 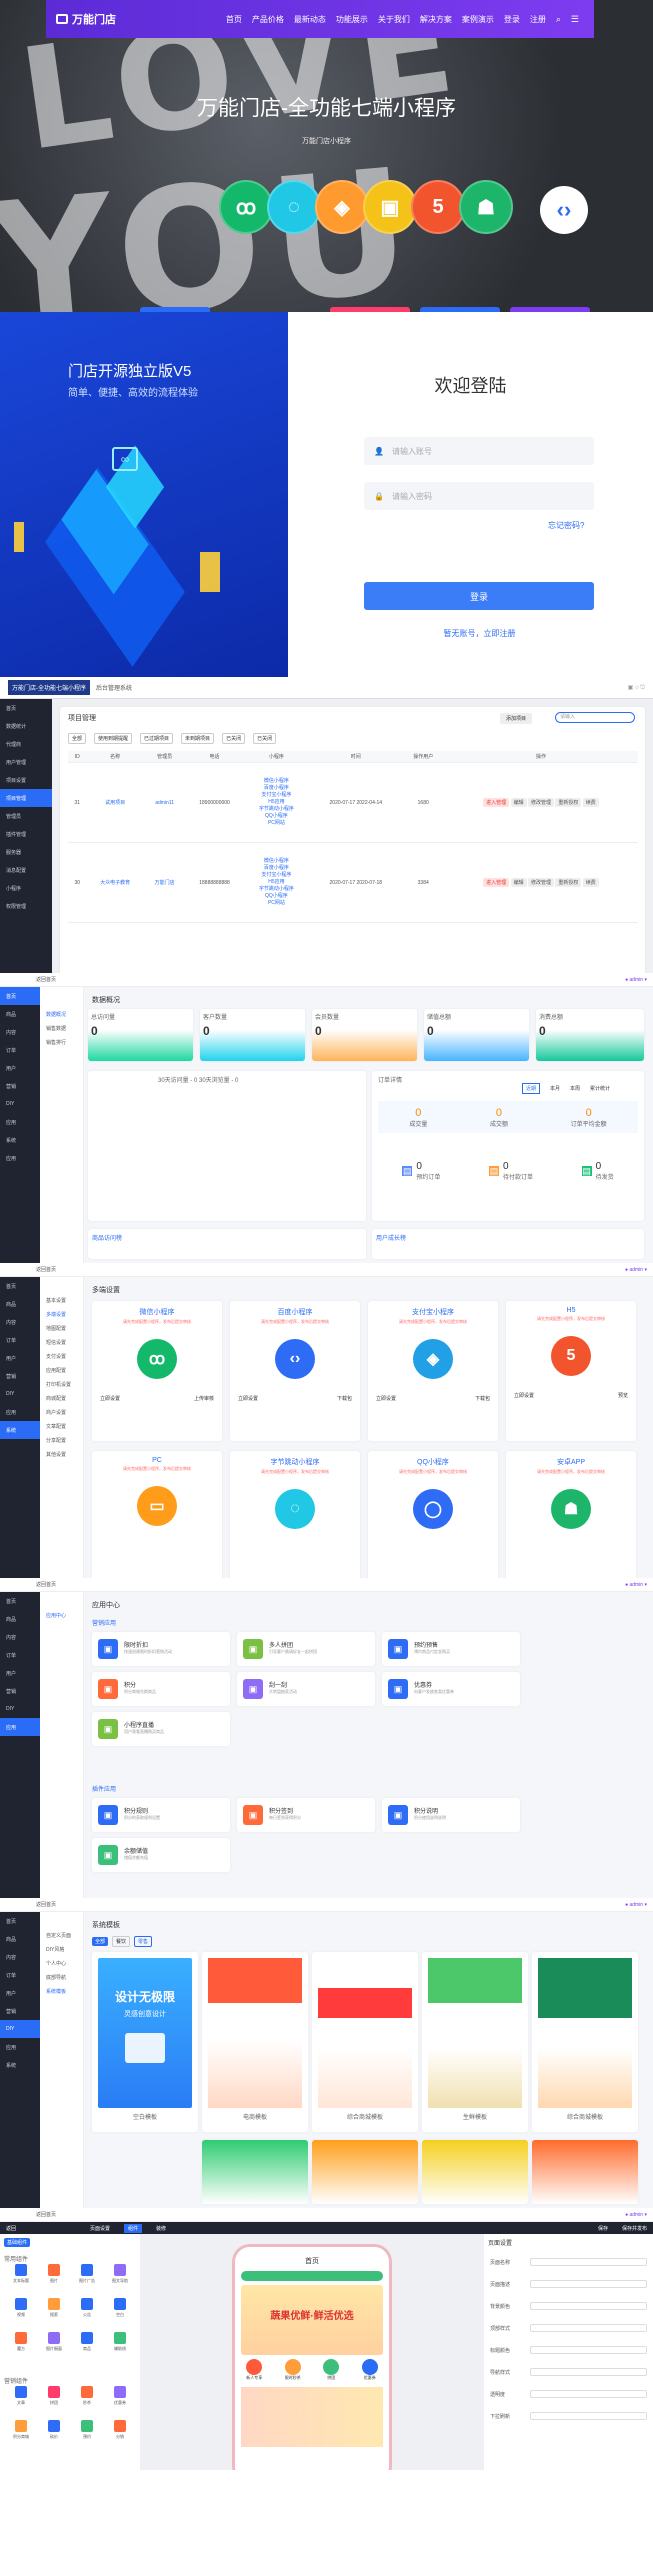 I want to click on order-tab: 本月, so click(x=555, y=1088).